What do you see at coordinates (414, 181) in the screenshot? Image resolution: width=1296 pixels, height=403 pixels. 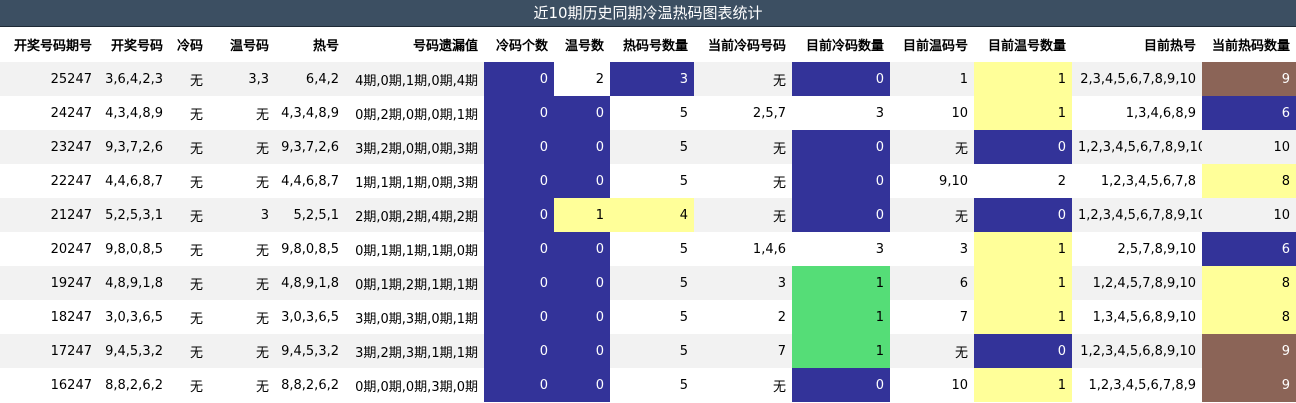 I see `table-cell: 1期,1期,1期,0期,3期` at bounding box center [414, 181].